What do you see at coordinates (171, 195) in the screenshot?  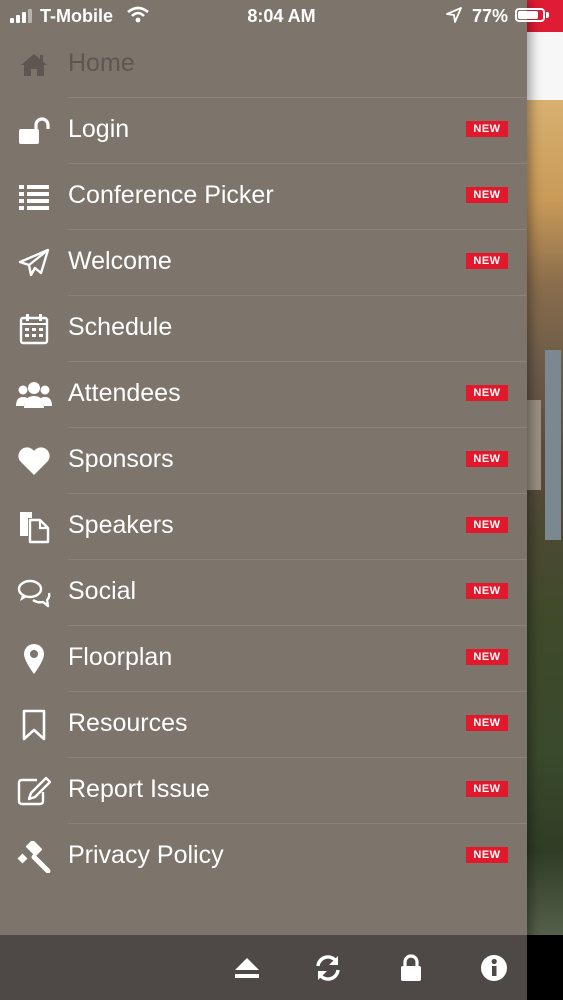 I see `menu-item-label: Conference Picker` at bounding box center [171, 195].